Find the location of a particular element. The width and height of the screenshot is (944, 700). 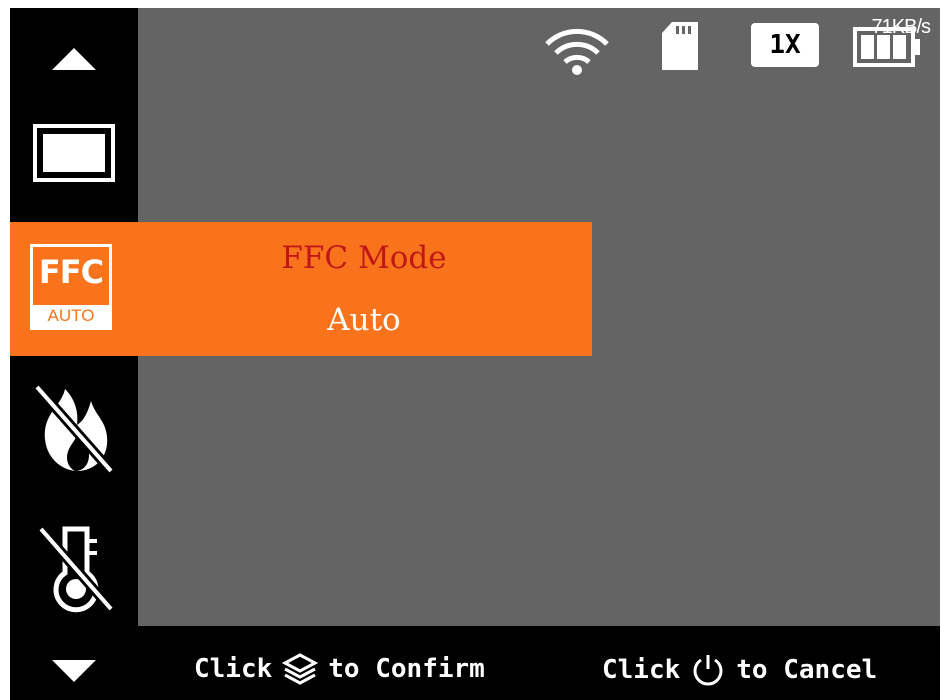

down-arrow-icon is located at coordinates (74, 671).